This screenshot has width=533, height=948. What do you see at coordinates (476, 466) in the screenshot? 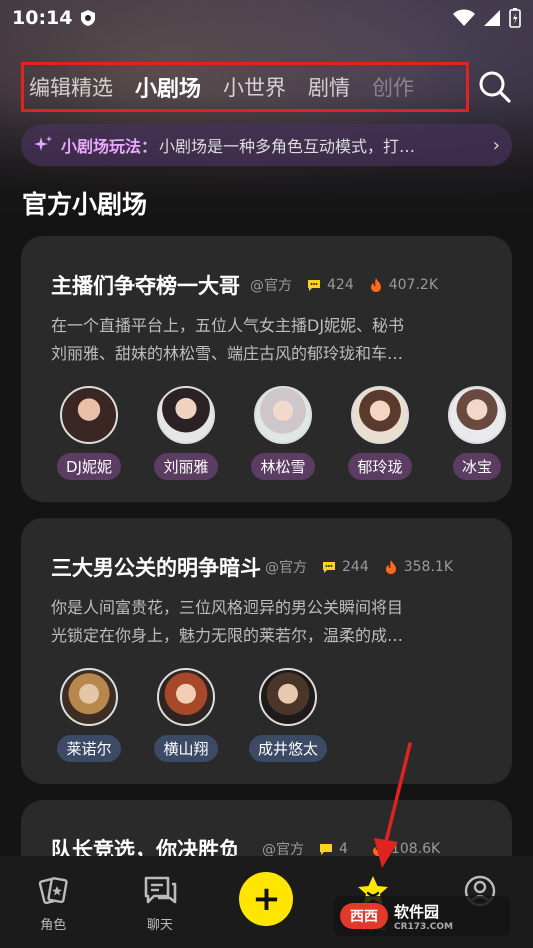
I see `character-name: 冰宝` at bounding box center [476, 466].